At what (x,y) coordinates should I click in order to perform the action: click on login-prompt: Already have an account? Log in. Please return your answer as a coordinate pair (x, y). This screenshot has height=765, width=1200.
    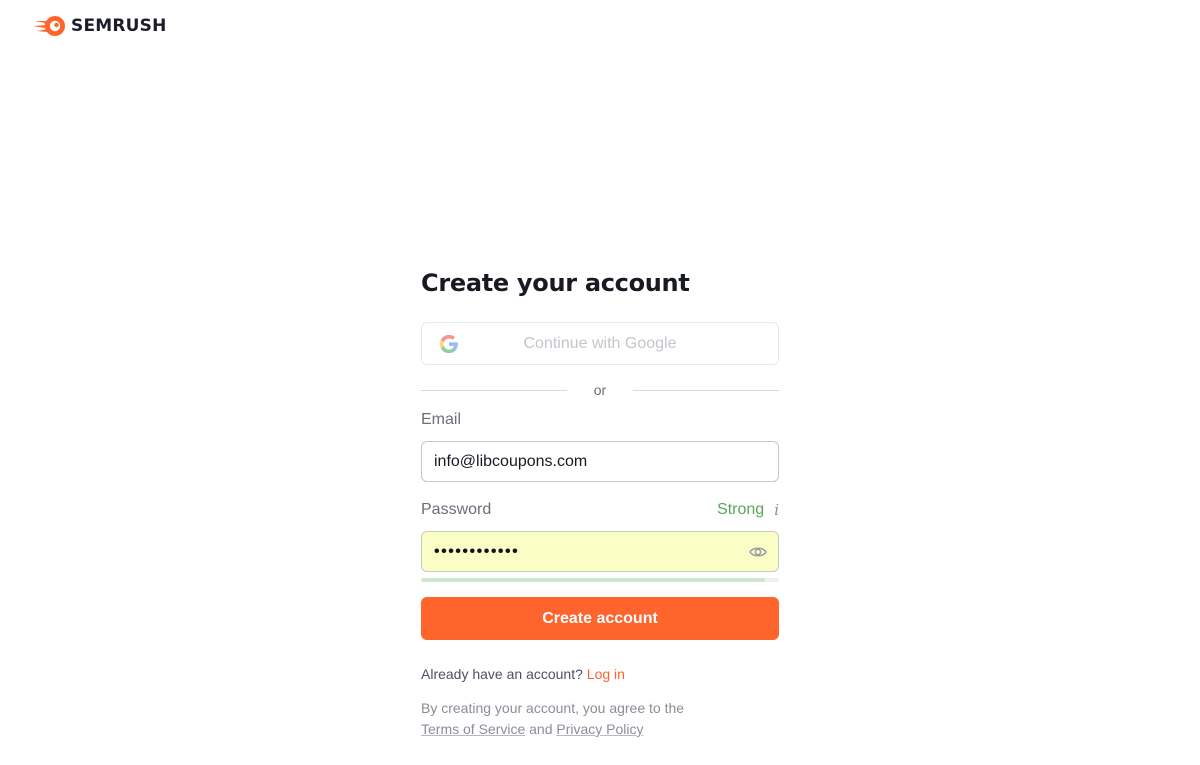
    Looking at the image, I should click on (600, 676).